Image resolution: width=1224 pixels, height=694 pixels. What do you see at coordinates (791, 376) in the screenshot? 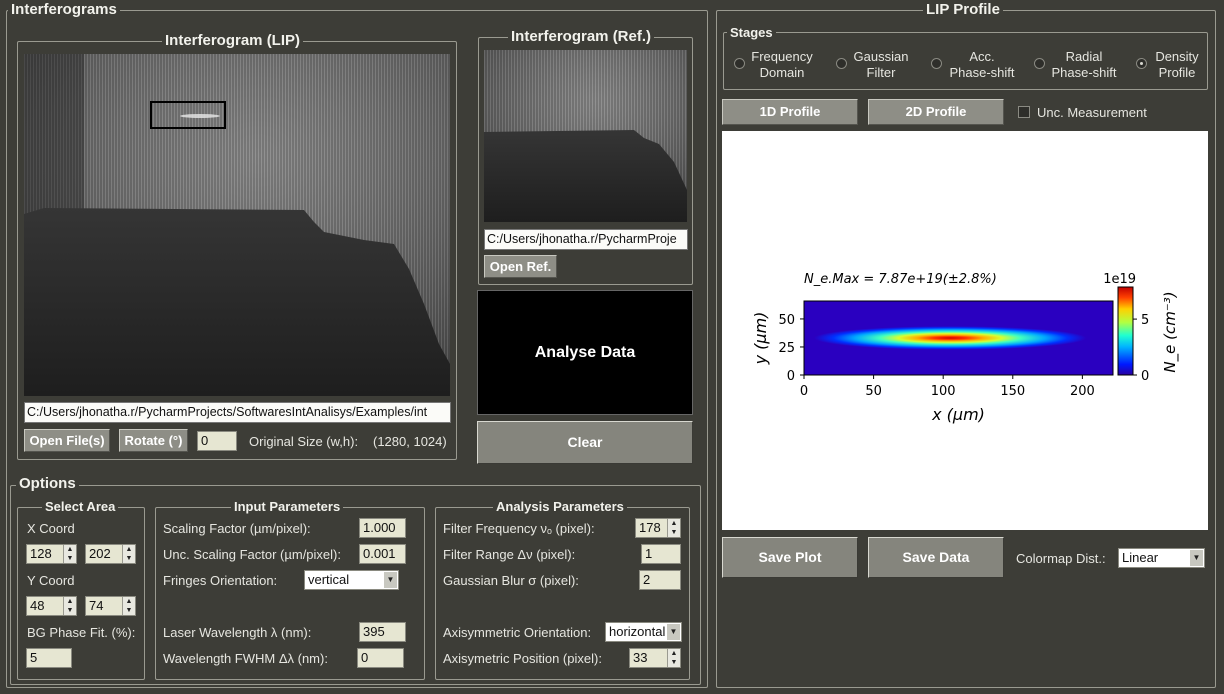
I see `y-tick-label: 0` at bounding box center [791, 376].